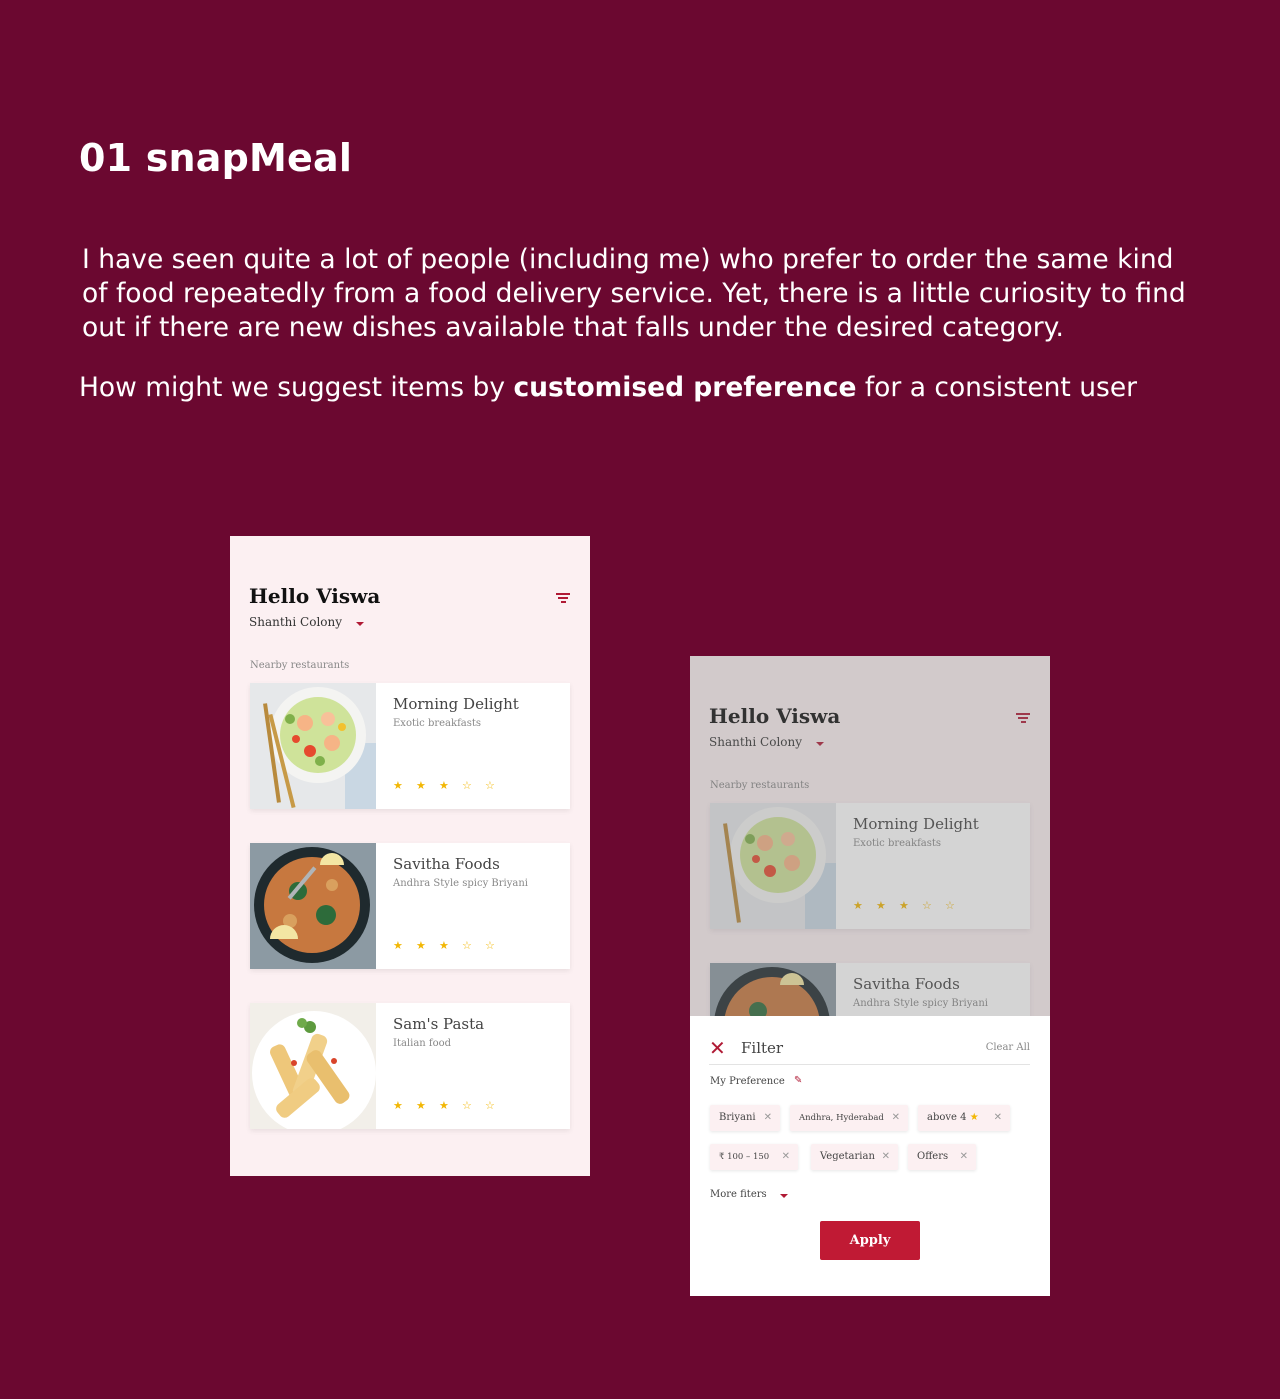 This screenshot has height=1399, width=1280. What do you see at coordinates (798, 1080) in the screenshot?
I see `edit-icon: ✎` at bounding box center [798, 1080].